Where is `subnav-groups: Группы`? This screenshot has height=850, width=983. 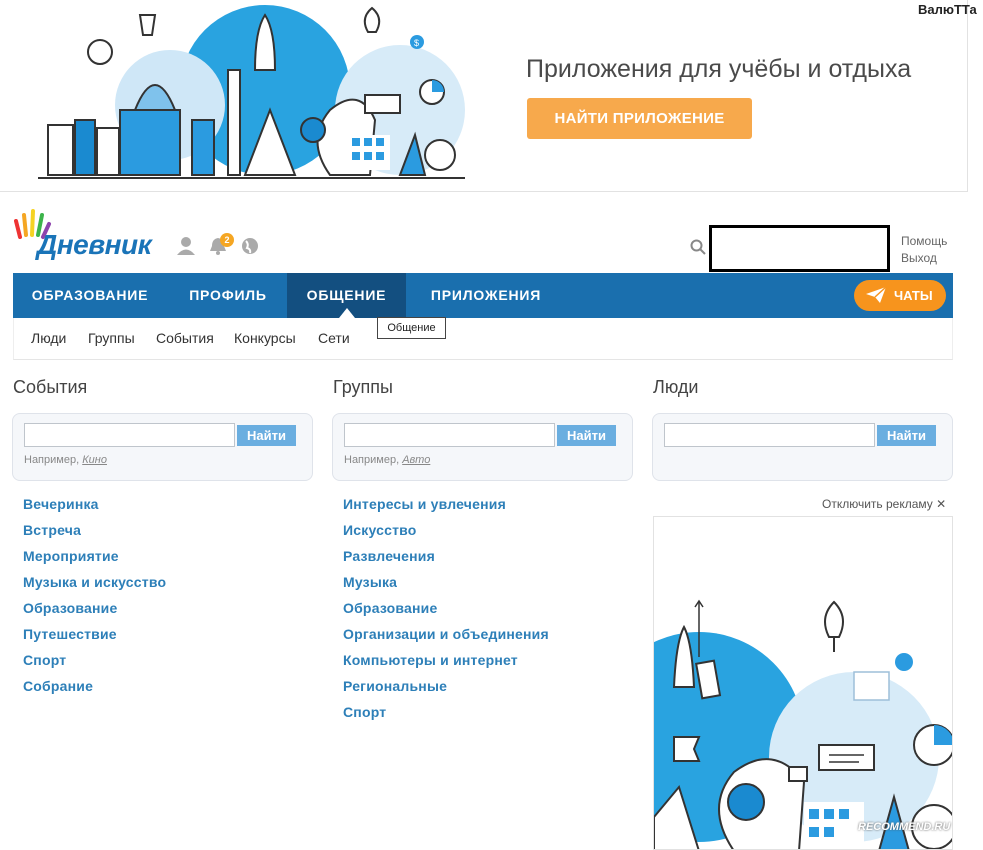
subnav-groups: Группы is located at coordinates (111, 338).